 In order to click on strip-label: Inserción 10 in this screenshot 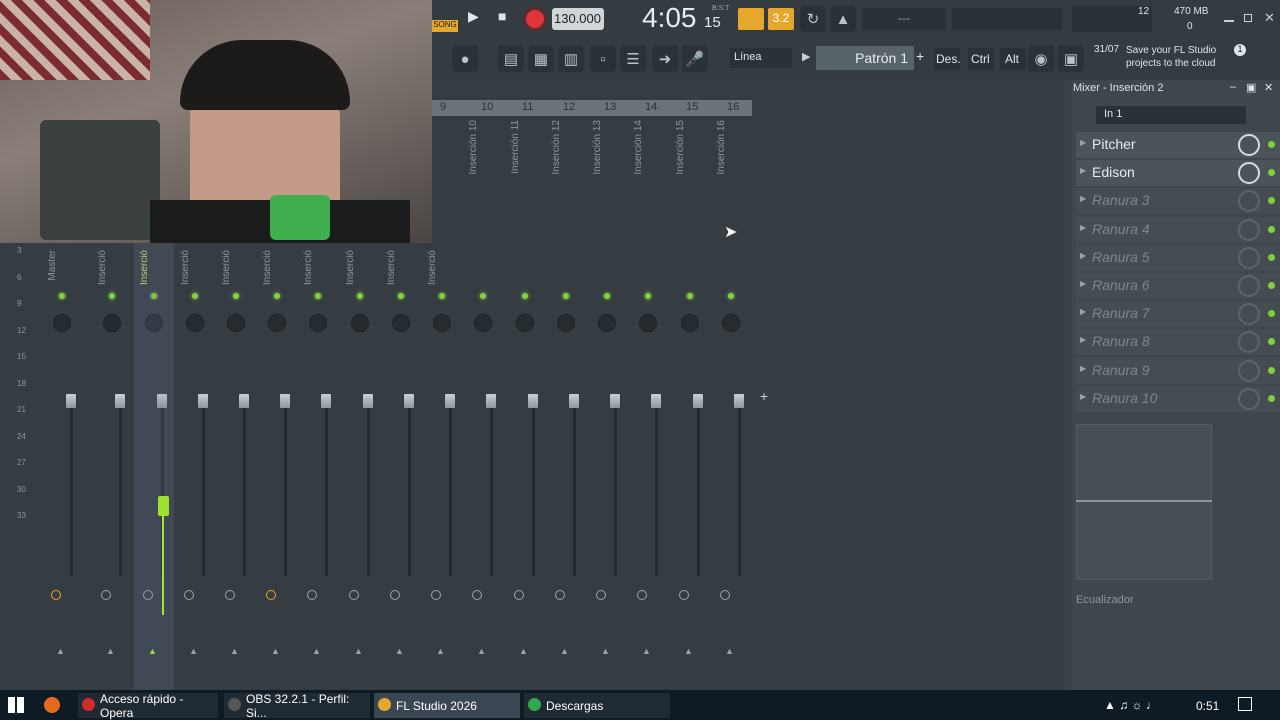, I will do `click(473, 147)`.